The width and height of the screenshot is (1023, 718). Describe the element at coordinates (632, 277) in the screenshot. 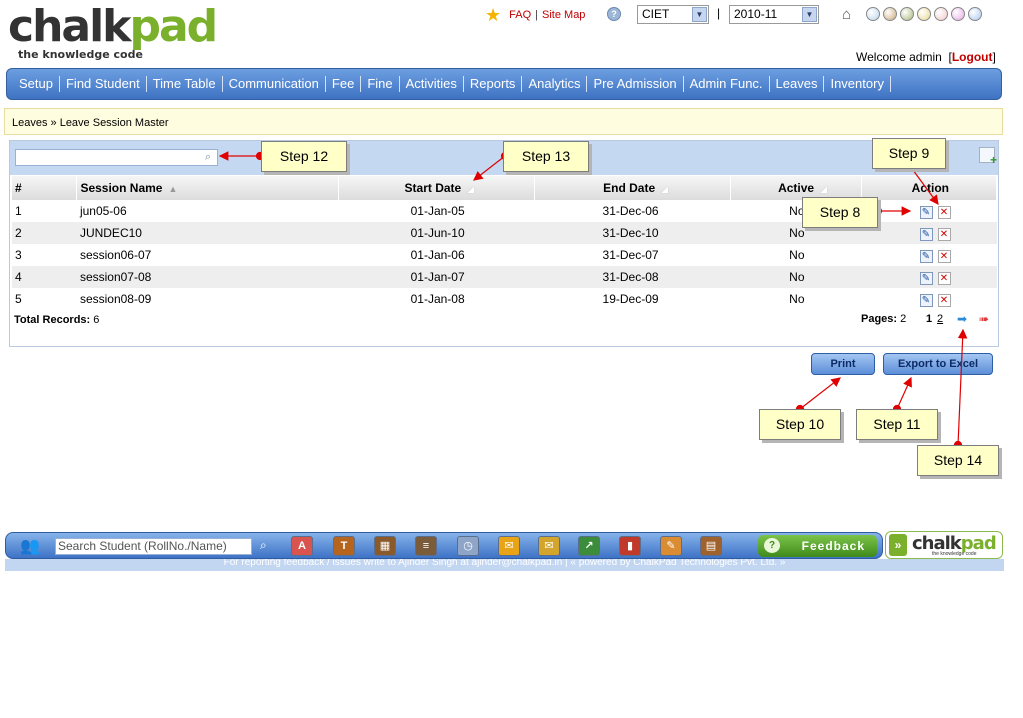

I see `end-date-cell: 31-Dec-08` at that location.